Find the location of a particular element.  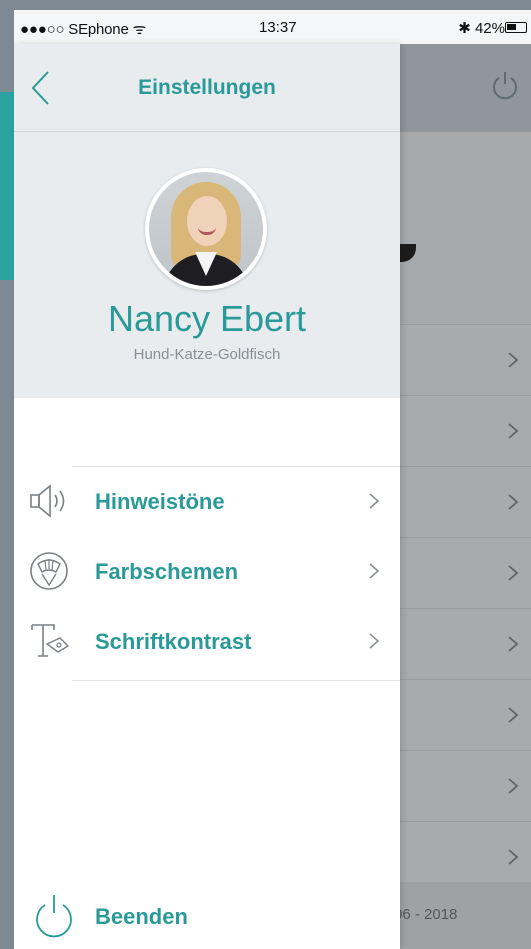

wifi-icon: ᯤ is located at coordinates (139, 29).